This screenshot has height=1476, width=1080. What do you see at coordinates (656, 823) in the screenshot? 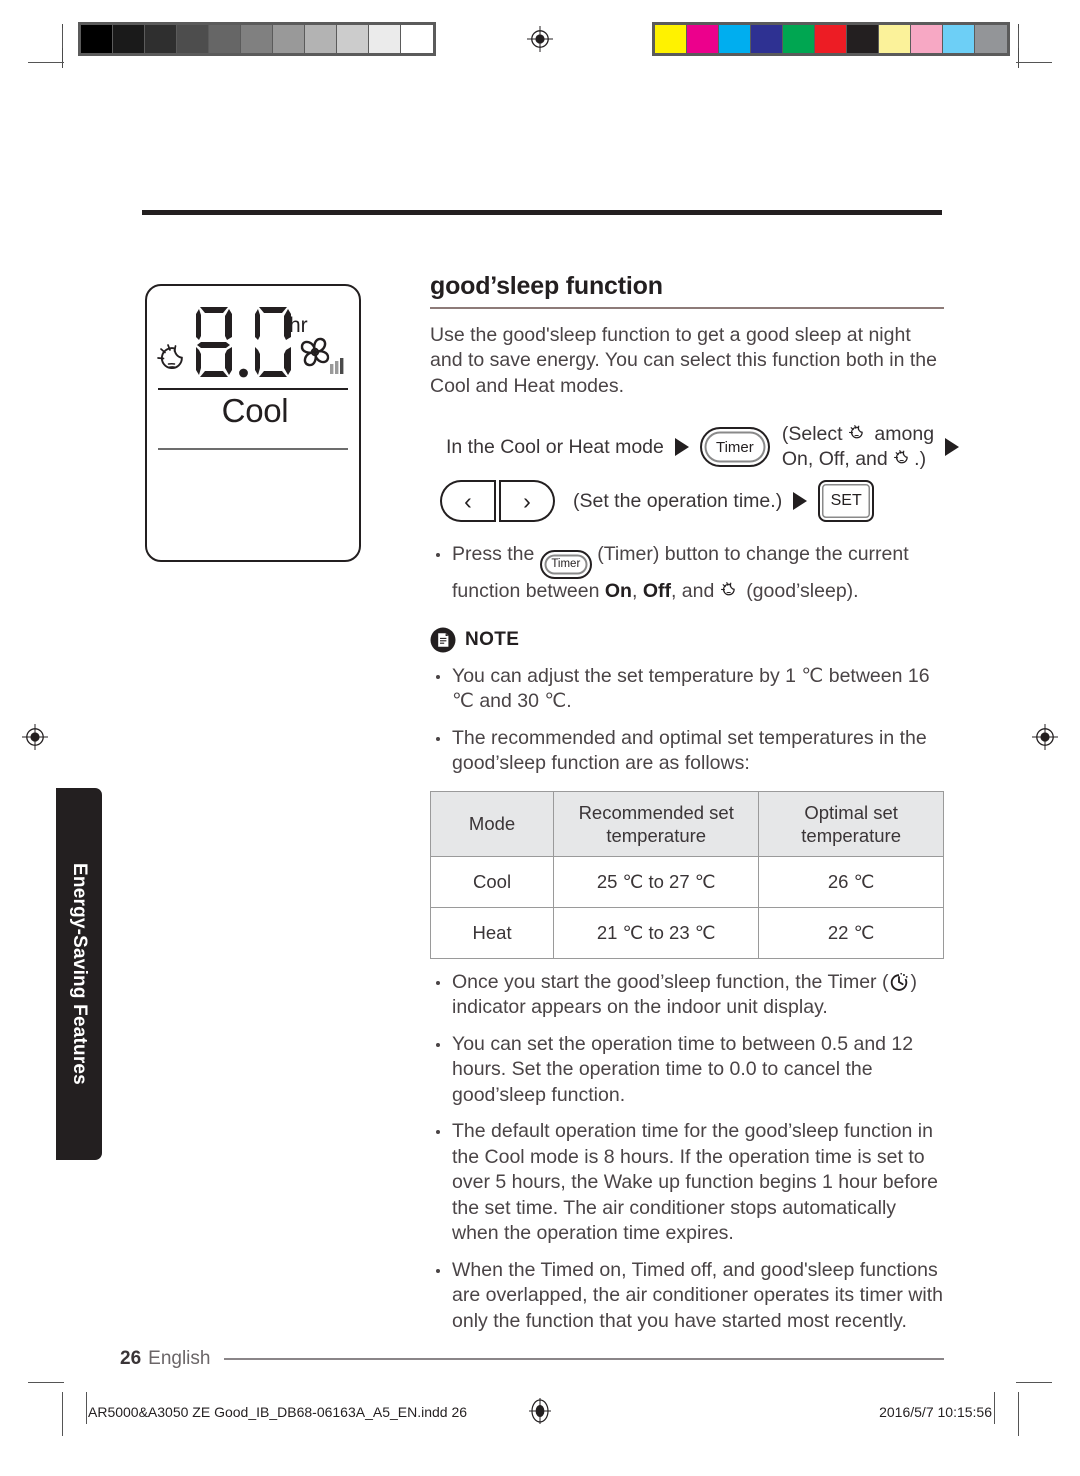
I see `table-header-recommended: Recommended set temperature` at bounding box center [656, 823].